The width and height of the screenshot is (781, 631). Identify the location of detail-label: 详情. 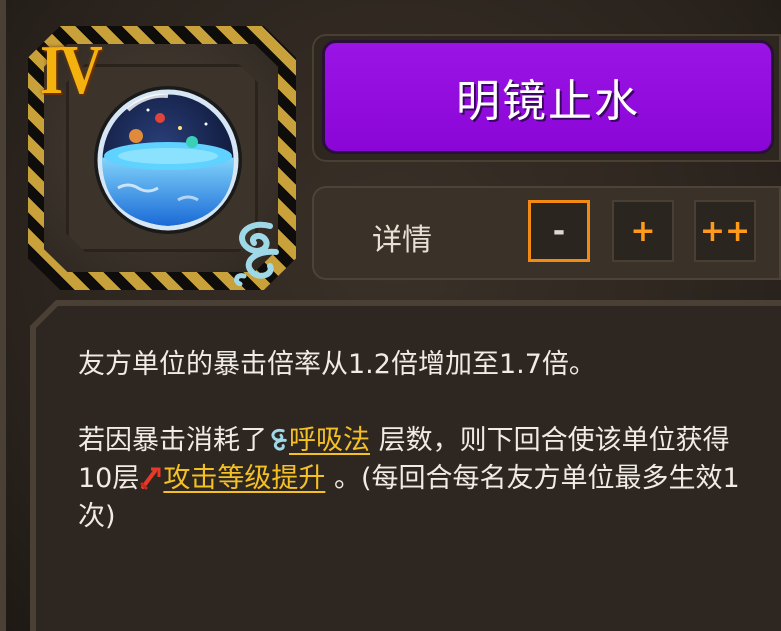
(402, 240).